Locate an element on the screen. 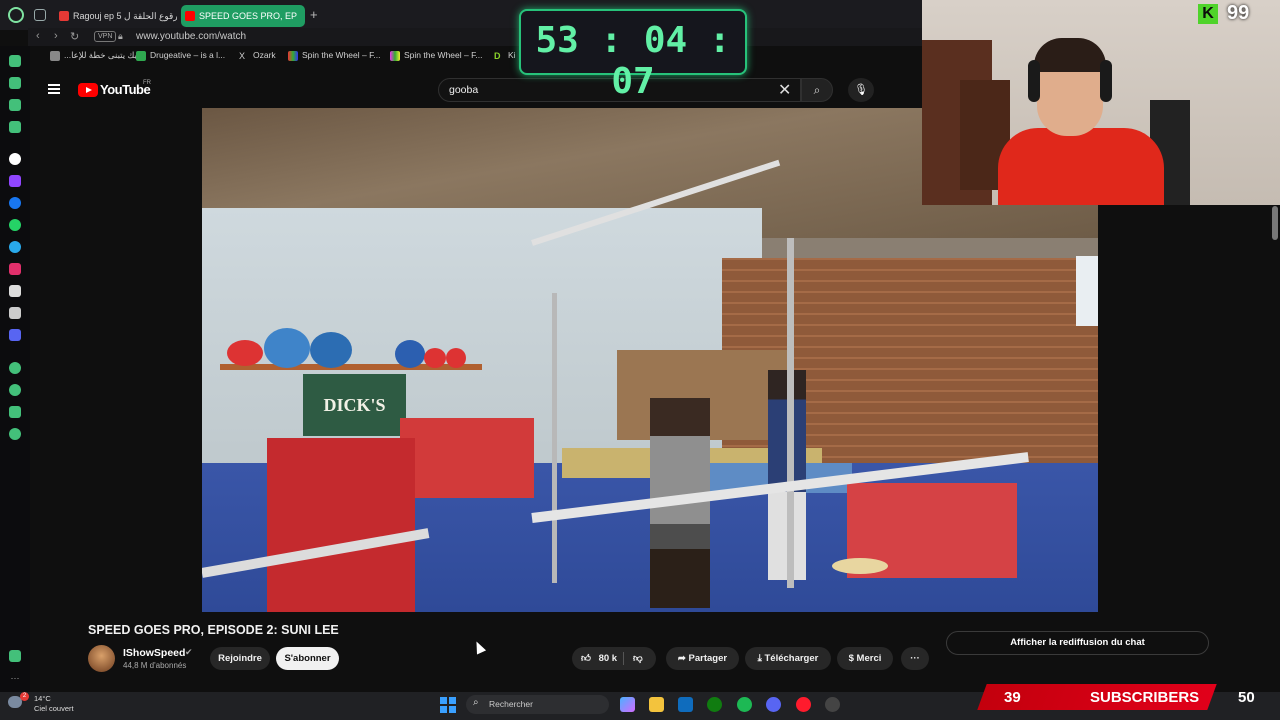 The width and height of the screenshot is (1280, 720). search-value: gooba is located at coordinates (463, 90).